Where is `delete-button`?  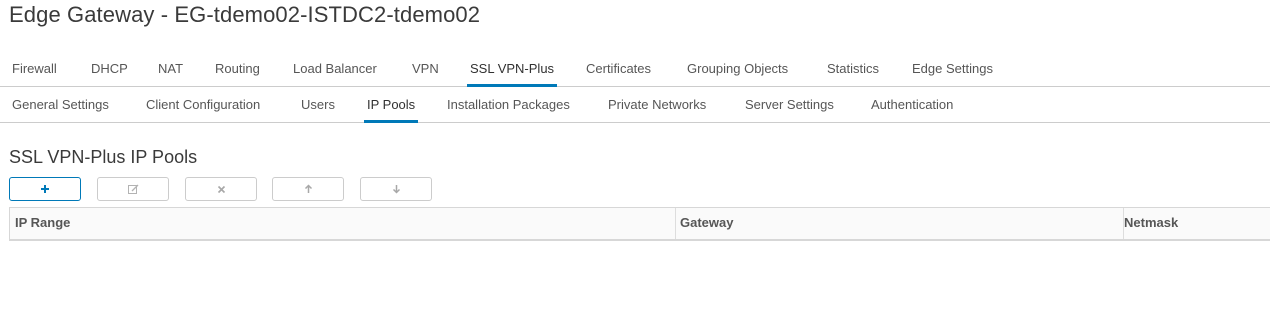 delete-button is located at coordinates (221, 189).